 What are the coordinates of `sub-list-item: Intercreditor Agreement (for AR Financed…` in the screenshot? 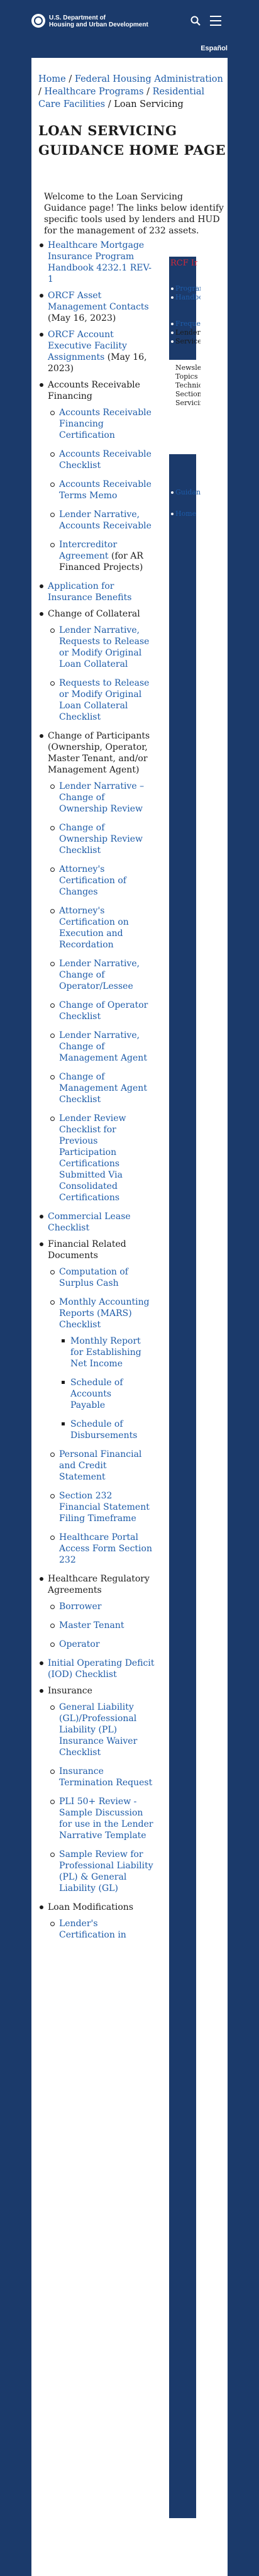 It's located at (138, 556).